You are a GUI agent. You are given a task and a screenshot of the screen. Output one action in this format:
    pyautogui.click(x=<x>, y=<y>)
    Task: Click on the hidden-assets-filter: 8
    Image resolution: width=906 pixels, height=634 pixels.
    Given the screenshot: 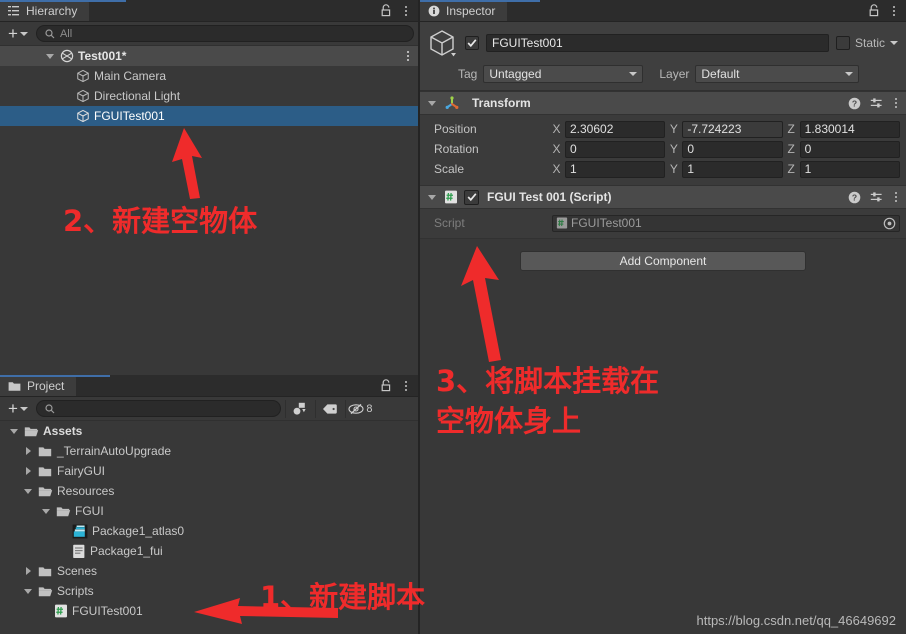 What is the action you would take?
    pyautogui.click(x=359, y=408)
    